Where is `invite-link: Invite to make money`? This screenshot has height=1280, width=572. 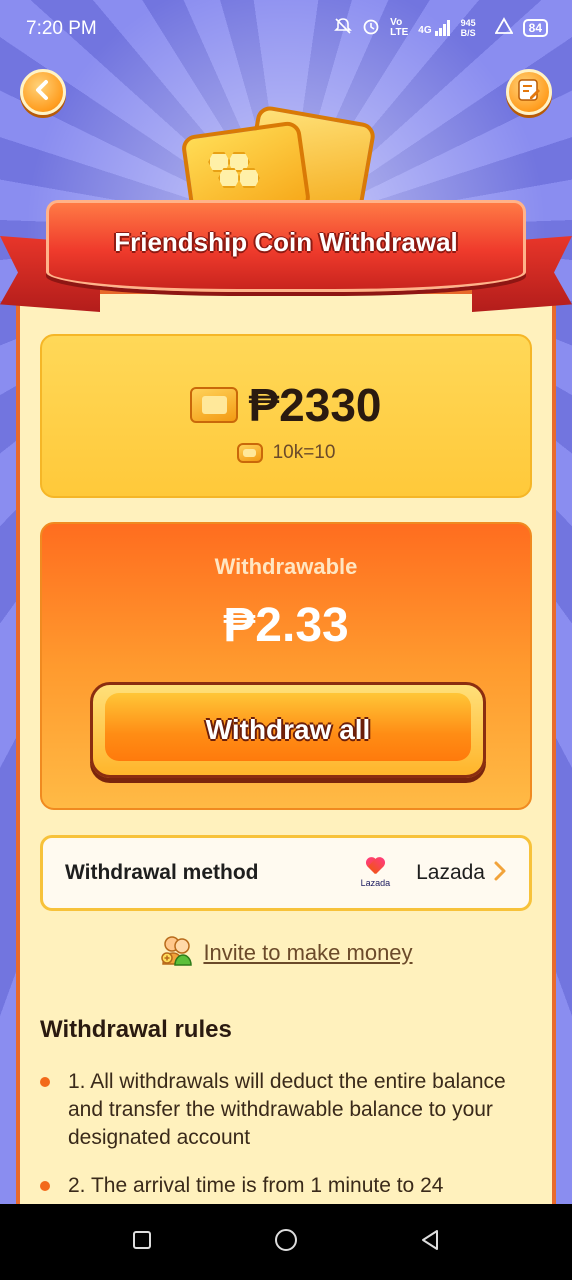 invite-link: Invite to make money is located at coordinates (286, 952).